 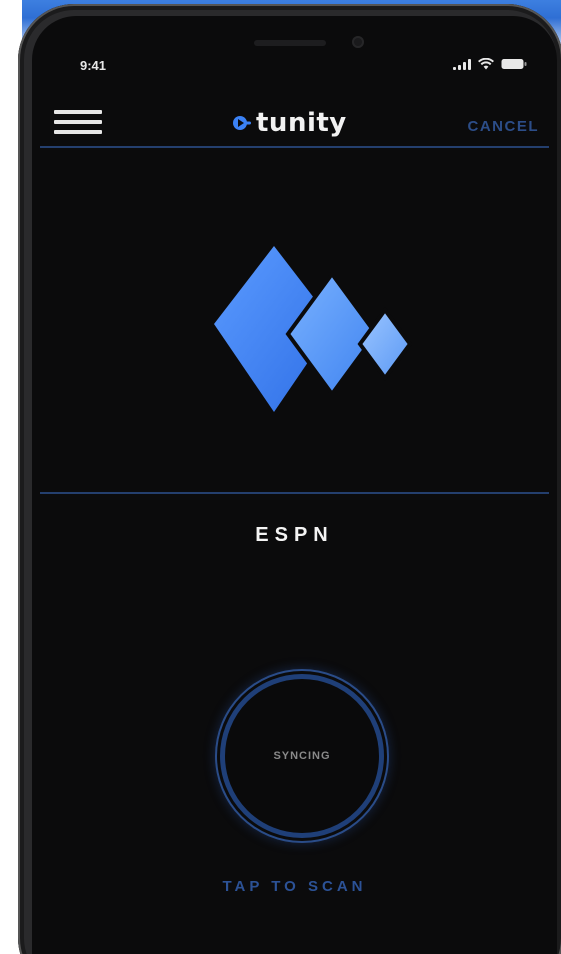 I want to click on sync-status-label: SYNCING, so click(x=302, y=756).